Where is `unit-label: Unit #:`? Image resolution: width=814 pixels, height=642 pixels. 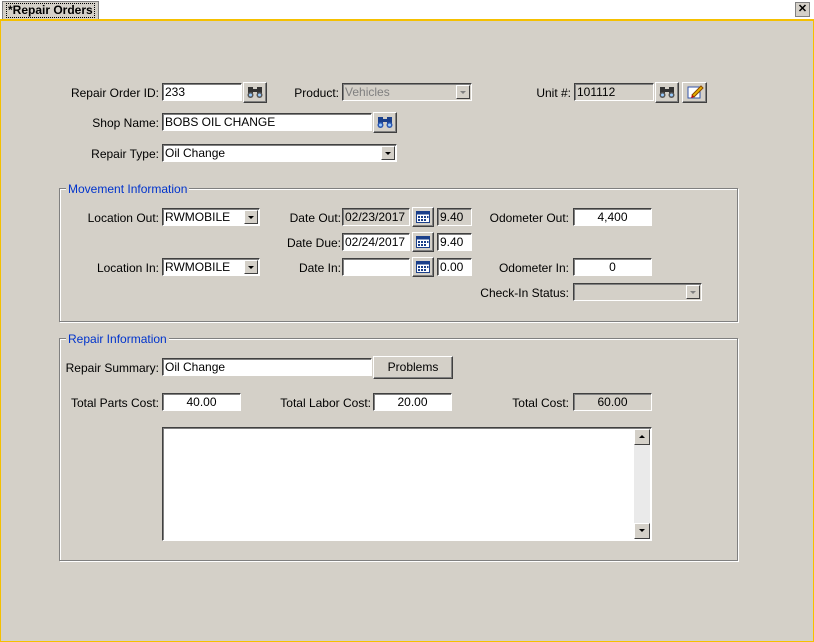 unit-label: Unit #: is located at coordinates (553, 93).